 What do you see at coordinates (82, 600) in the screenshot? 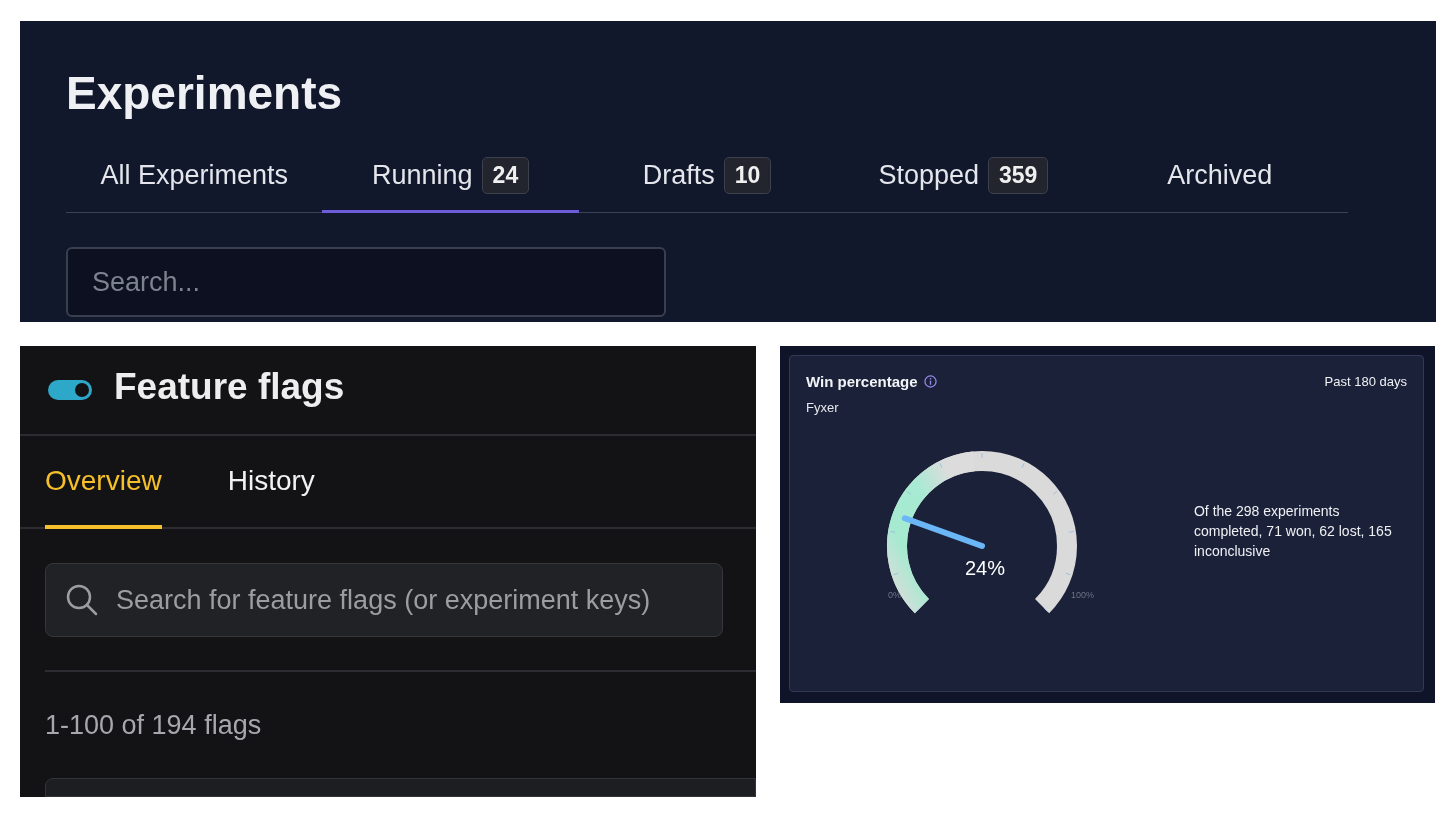
I see `search-icon` at bounding box center [82, 600].